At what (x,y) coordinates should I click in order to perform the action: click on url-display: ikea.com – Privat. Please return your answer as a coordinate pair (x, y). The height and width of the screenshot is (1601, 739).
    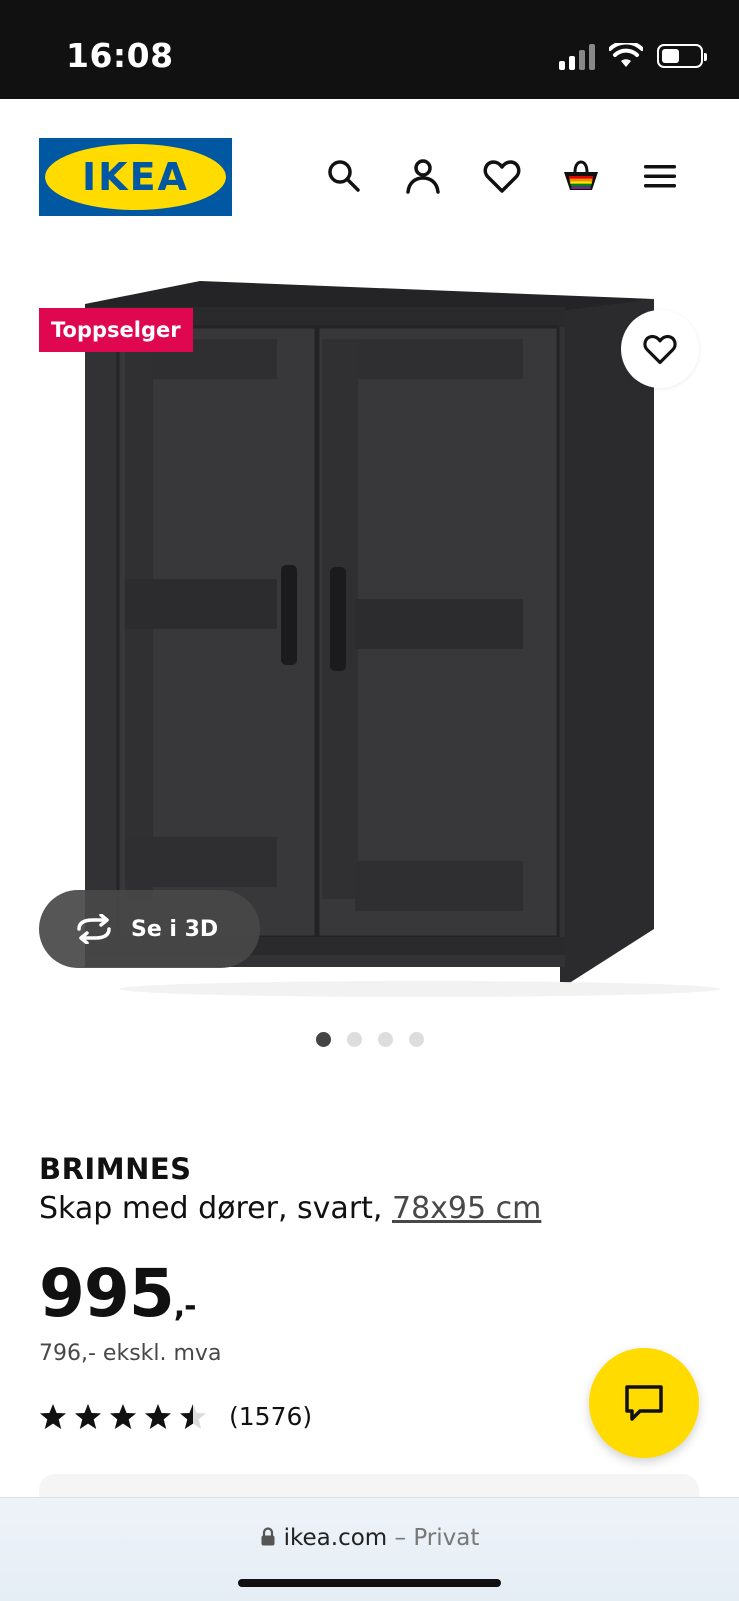
    Looking at the image, I should click on (369, 1538).